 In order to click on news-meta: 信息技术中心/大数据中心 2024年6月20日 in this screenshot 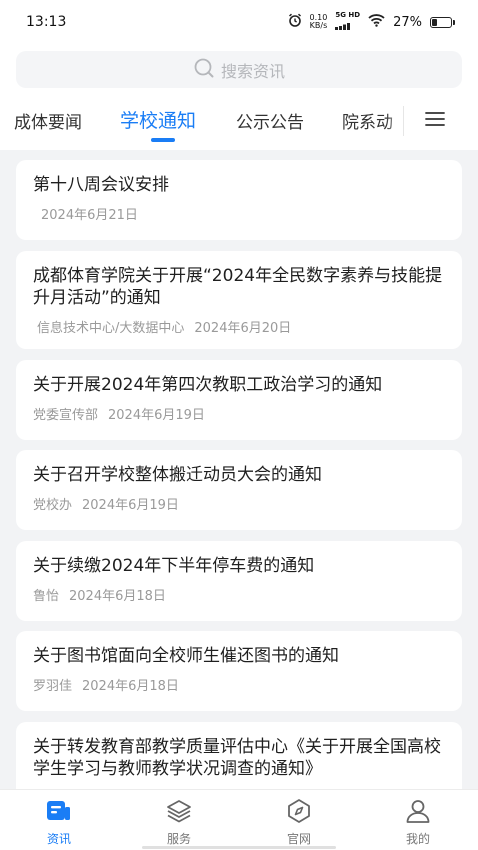, I will do `click(241, 326)`.